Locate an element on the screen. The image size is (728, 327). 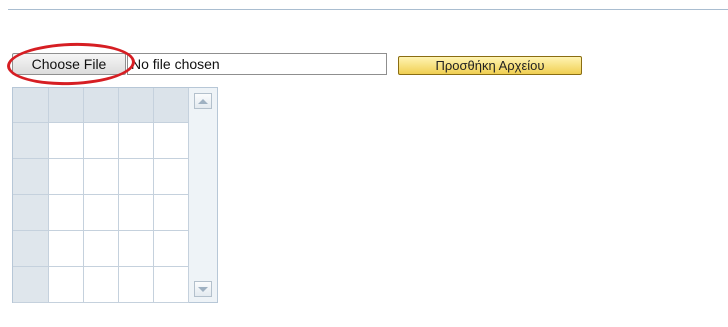
chevron-up-icon is located at coordinates (203, 101).